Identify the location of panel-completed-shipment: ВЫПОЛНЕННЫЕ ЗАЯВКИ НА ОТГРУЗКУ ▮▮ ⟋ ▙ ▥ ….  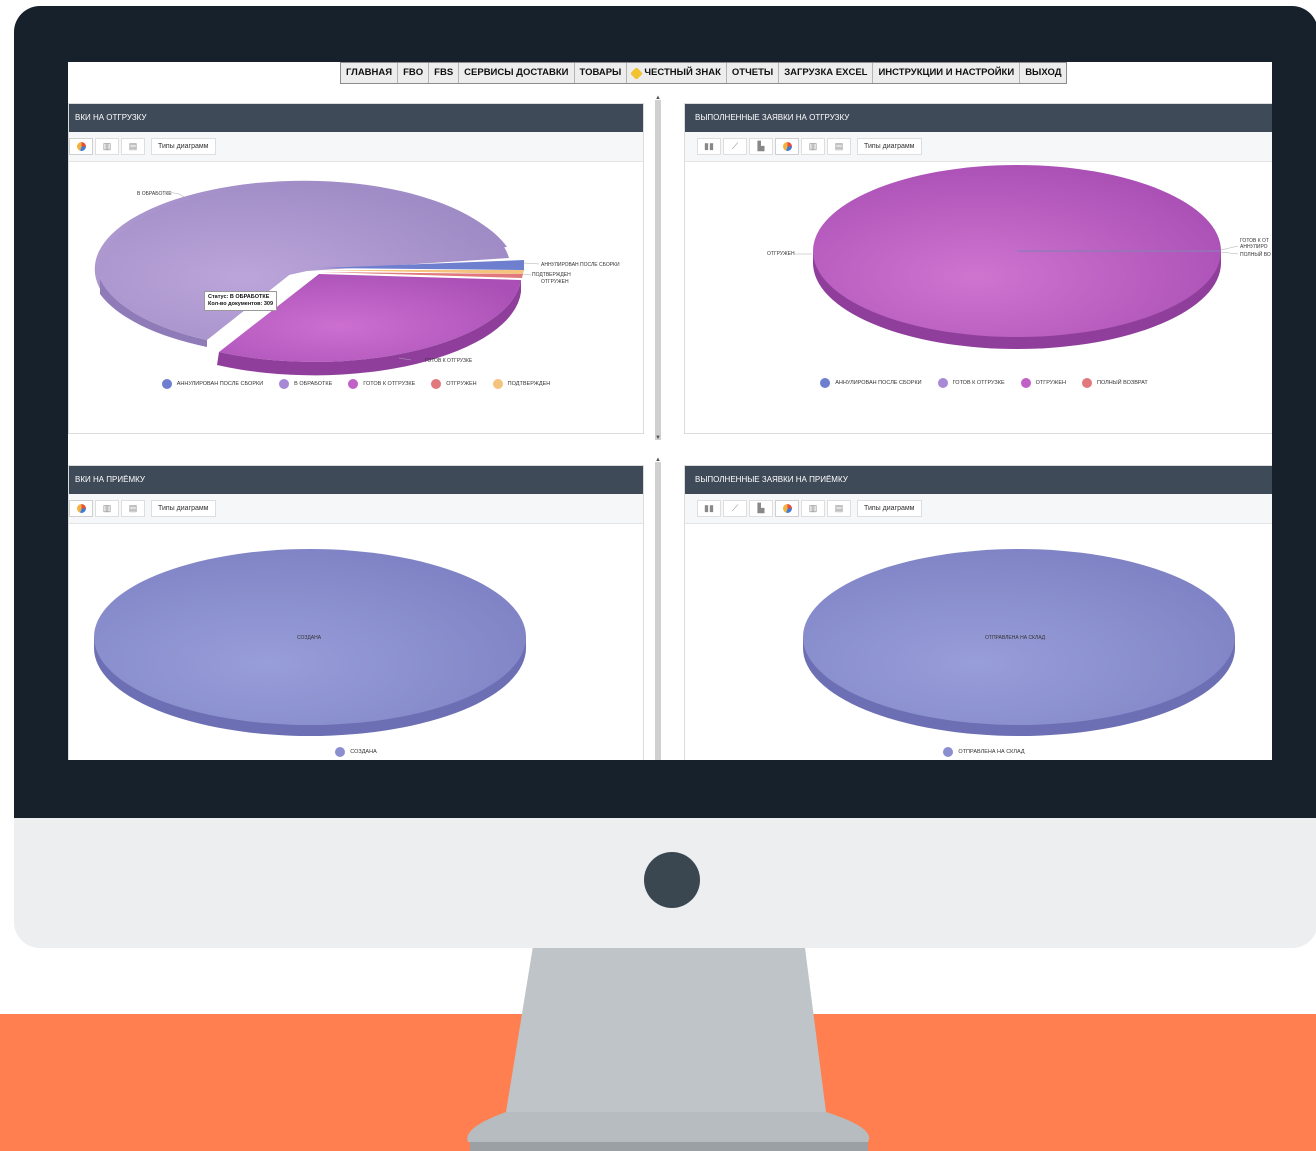
(978, 268).